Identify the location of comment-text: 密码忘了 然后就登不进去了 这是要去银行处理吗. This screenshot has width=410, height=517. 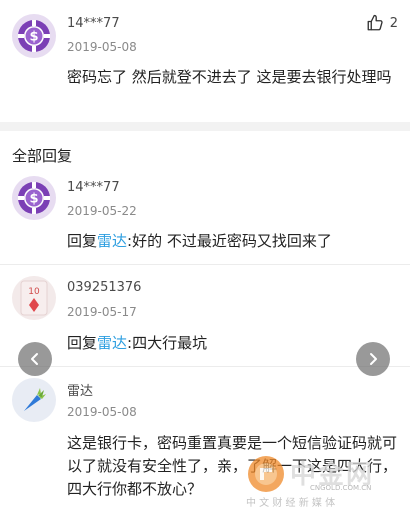
(229, 77).